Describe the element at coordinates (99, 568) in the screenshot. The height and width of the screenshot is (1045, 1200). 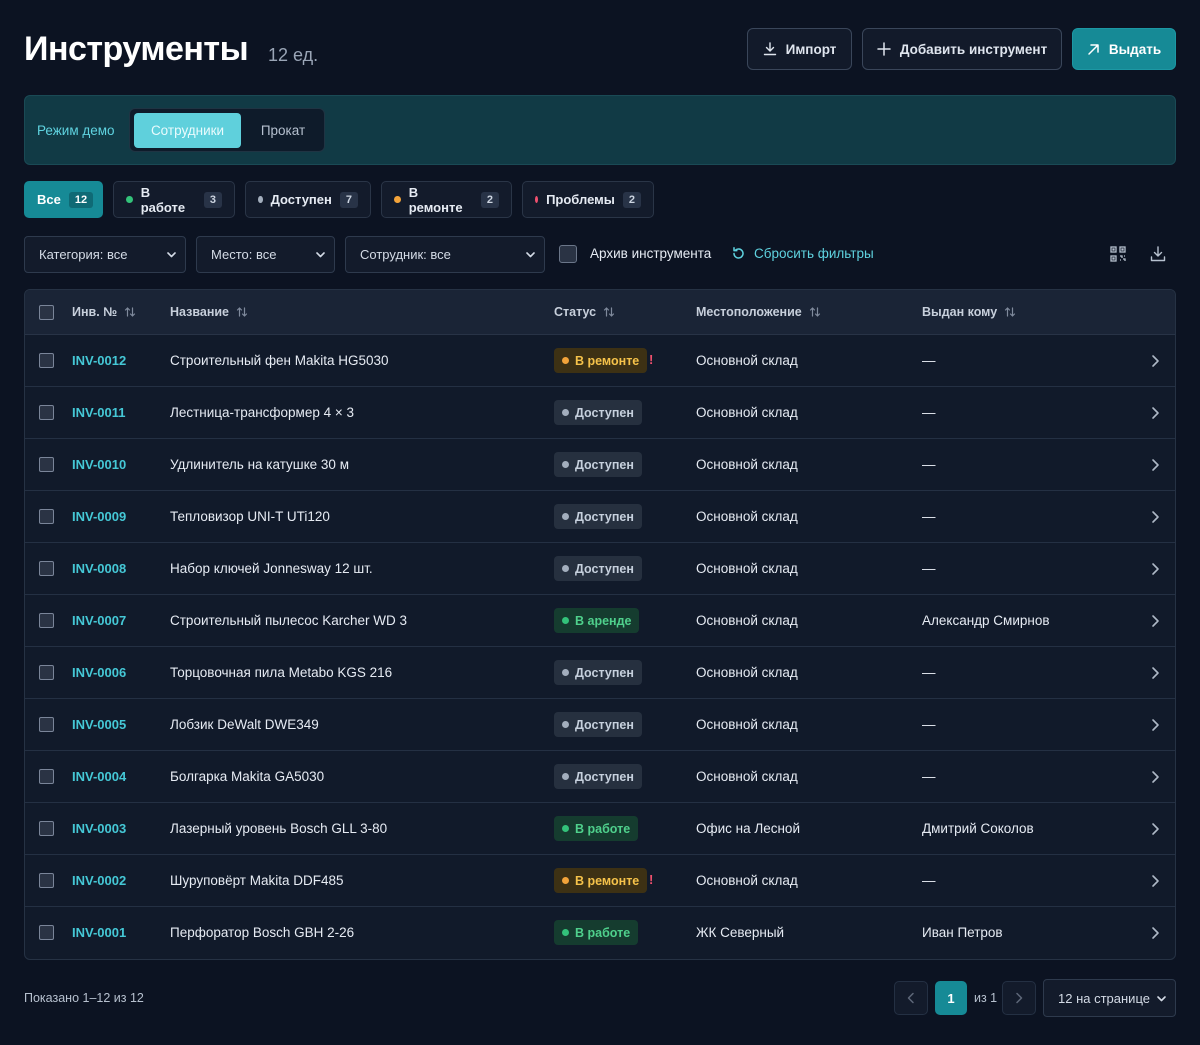
I see `inventory-number: INV-0008` at that location.